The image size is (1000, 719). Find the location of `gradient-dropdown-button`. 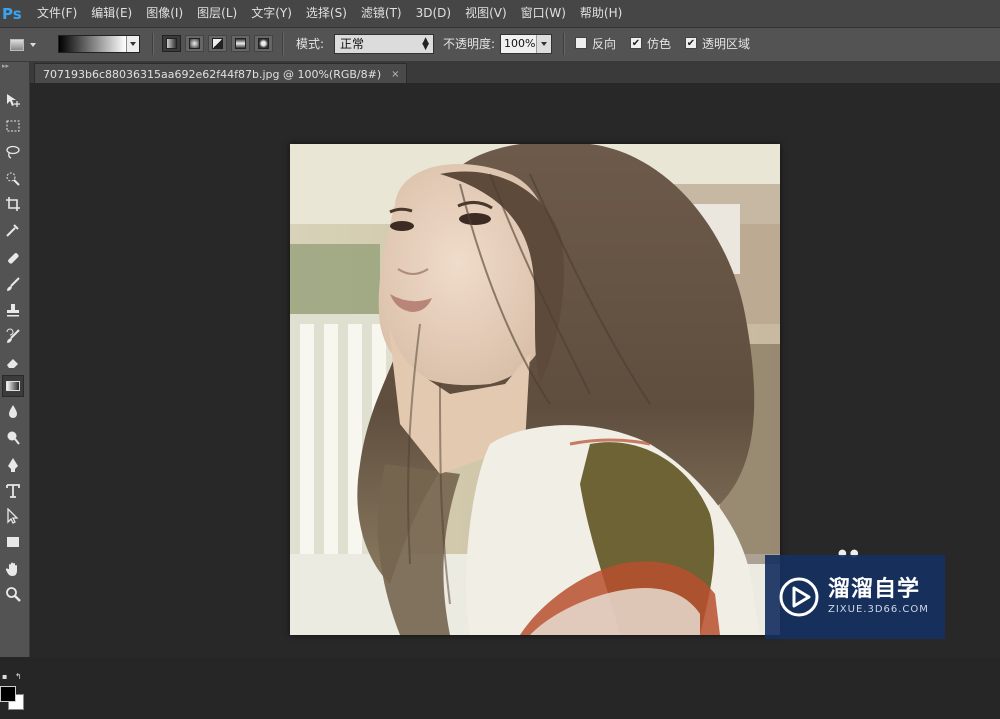

gradient-dropdown-button is located at coordinates (132, 44).